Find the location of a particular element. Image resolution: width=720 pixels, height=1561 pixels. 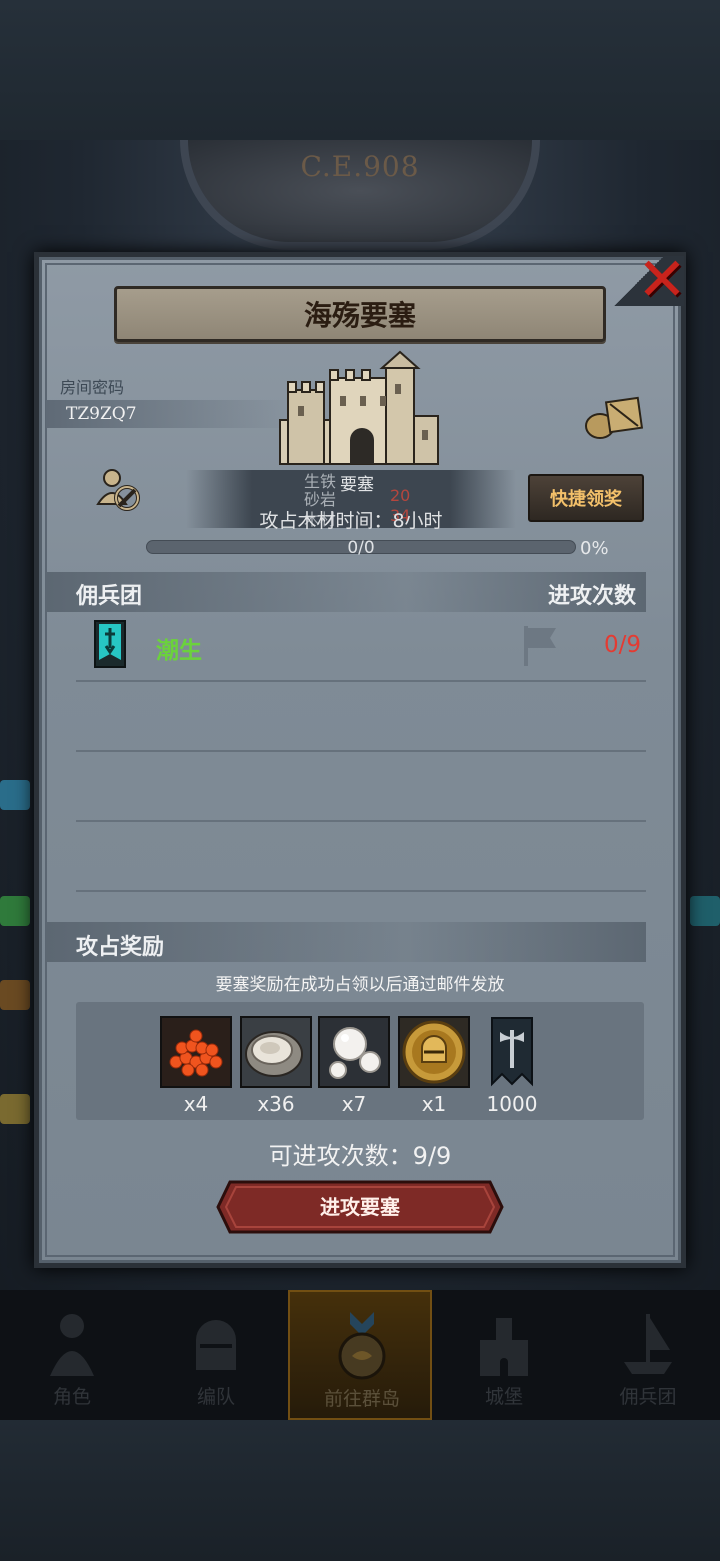

nav-label: 佣兵团 is located at coordinates (648, 1397).